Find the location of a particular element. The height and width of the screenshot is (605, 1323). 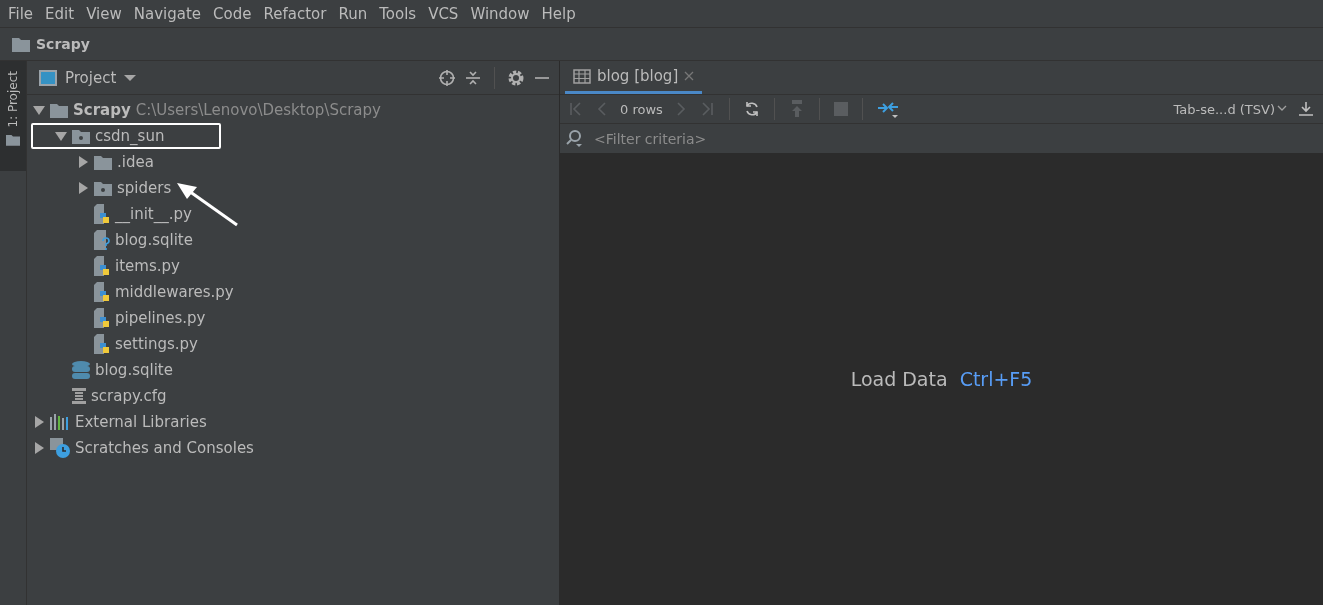

table-icon is located at coordinates (582, 76).